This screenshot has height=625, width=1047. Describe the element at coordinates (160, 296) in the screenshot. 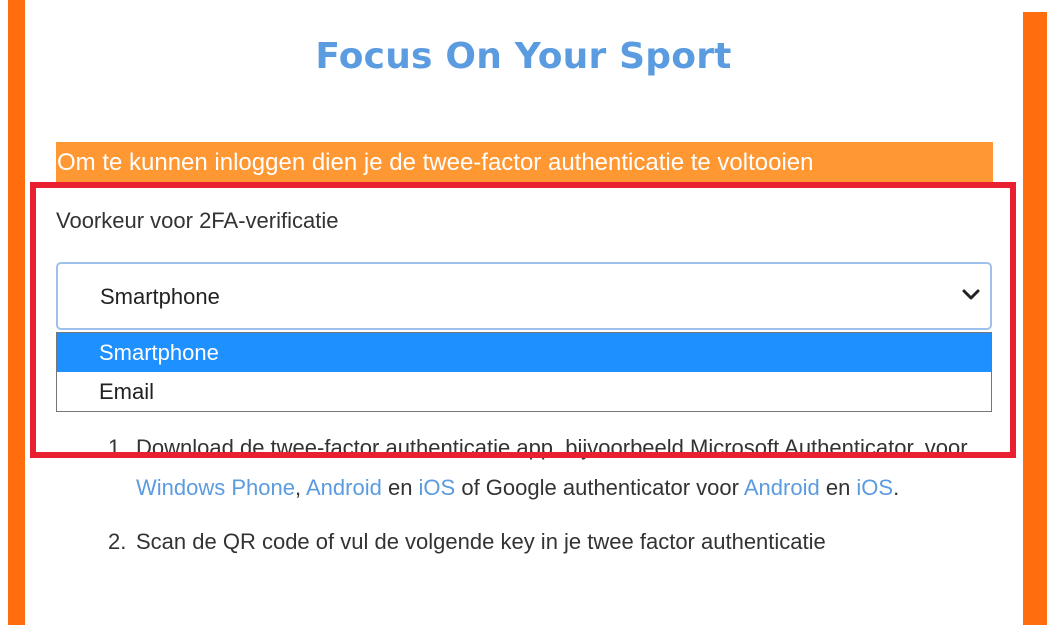

I see `select-current-value: Smartphone` at that location.